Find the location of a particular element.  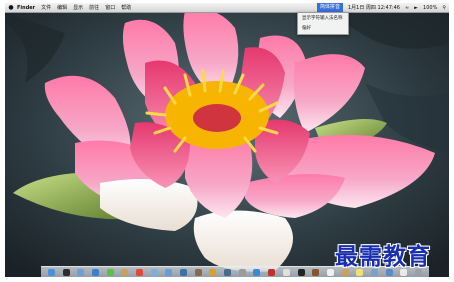

status-area: 简体拼音 1月1日 周四 12:47:46 ≈ ► 100% ⚲ is located at coordinates (380, 7).